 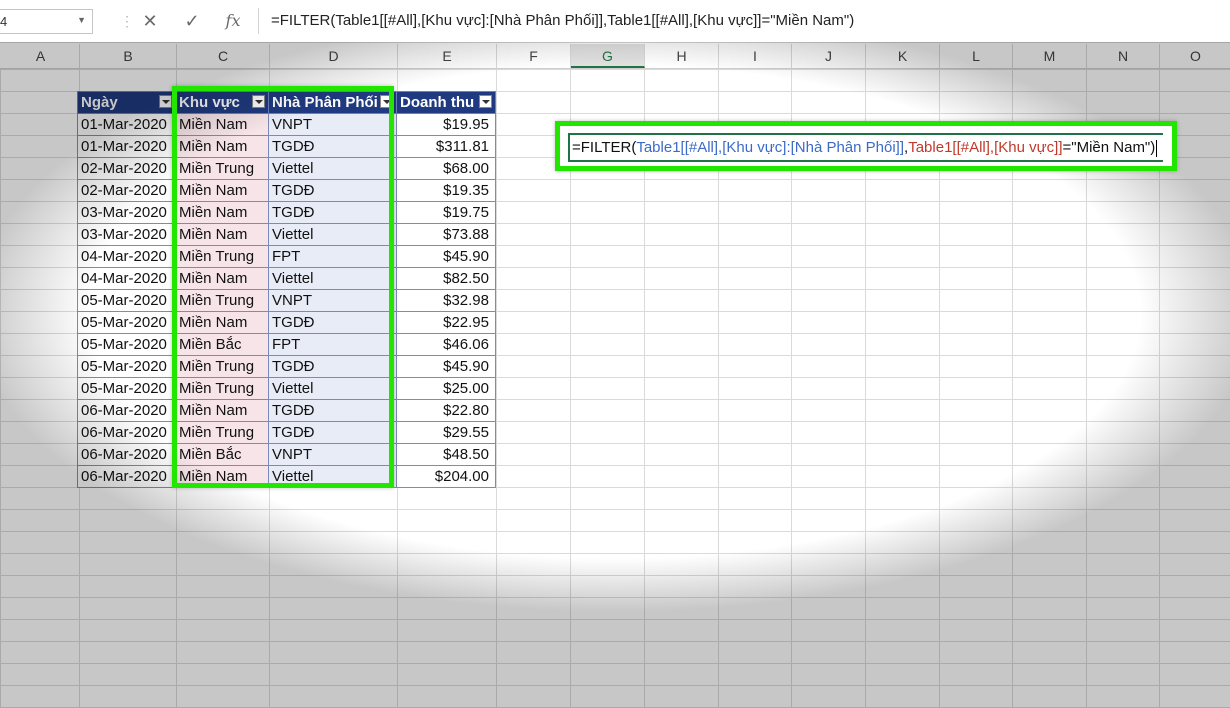 I want to click on name-box-value: 4, so click(x=4, y=21).